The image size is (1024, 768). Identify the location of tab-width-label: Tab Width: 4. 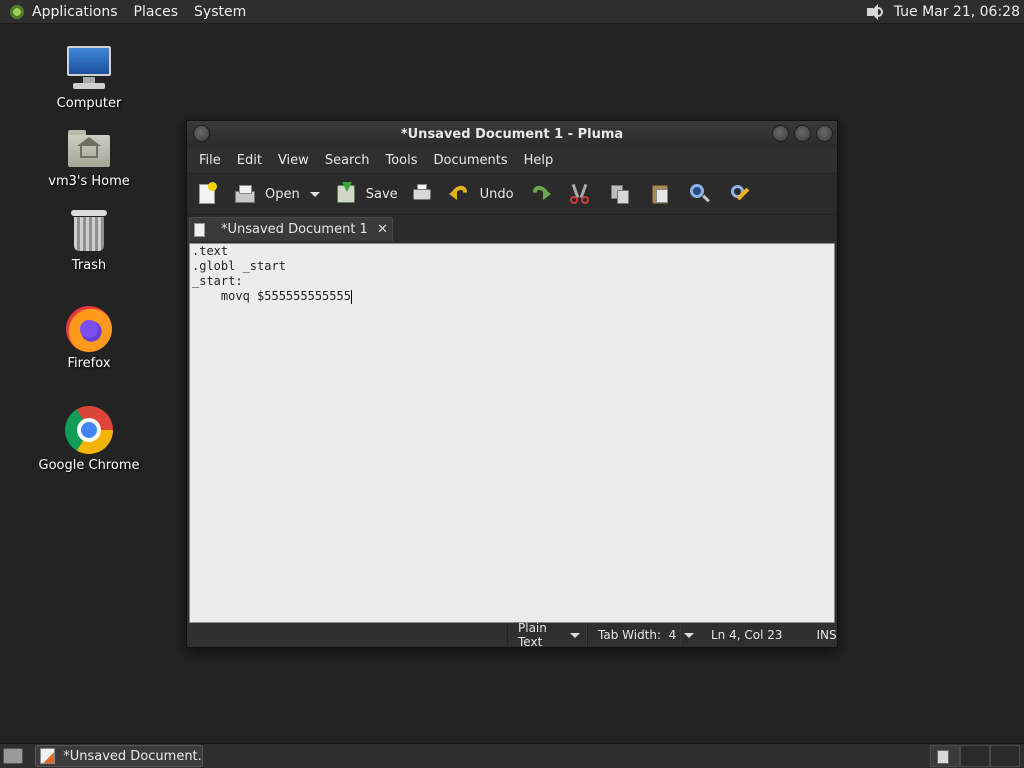
(637, 635).